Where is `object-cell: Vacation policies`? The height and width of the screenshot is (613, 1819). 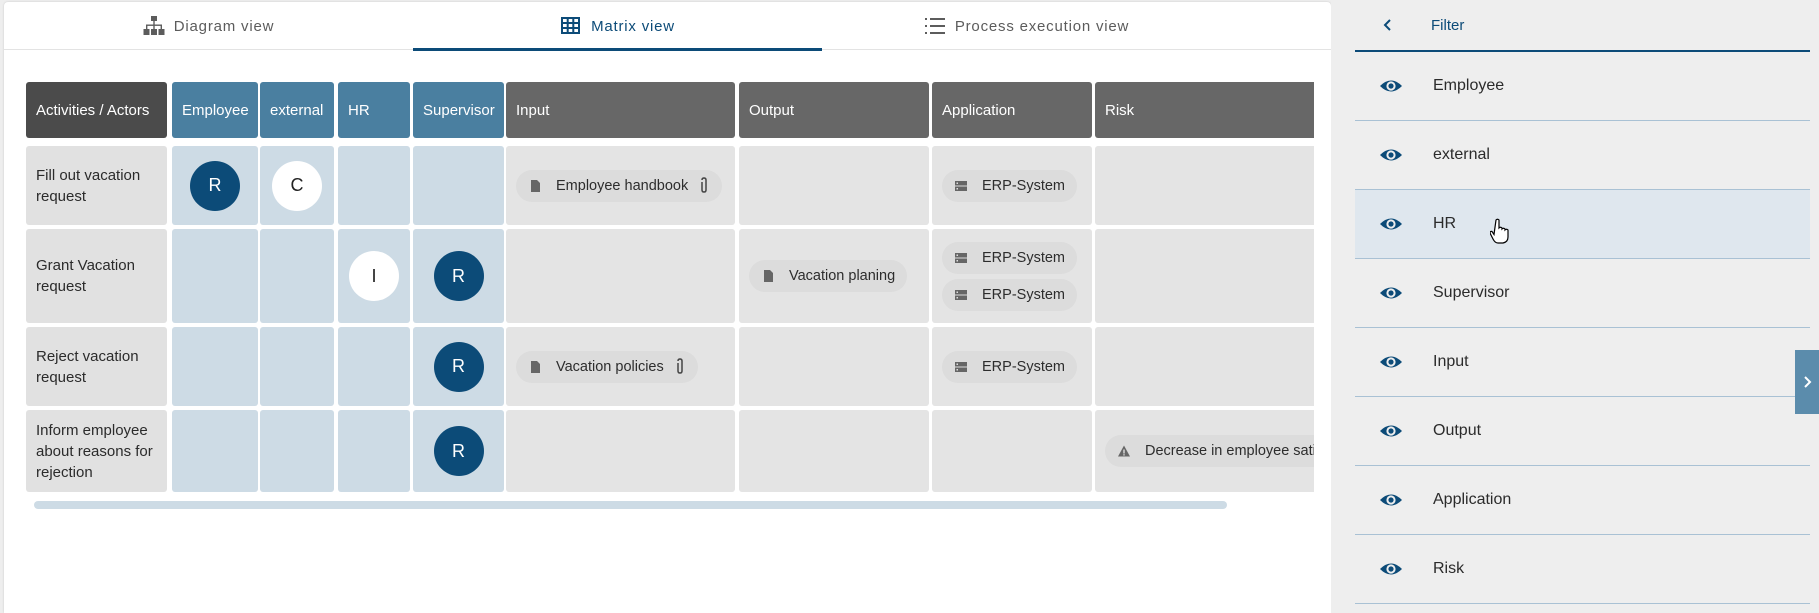 object-cell: Vacation policies is located at coordinates (620, 366).